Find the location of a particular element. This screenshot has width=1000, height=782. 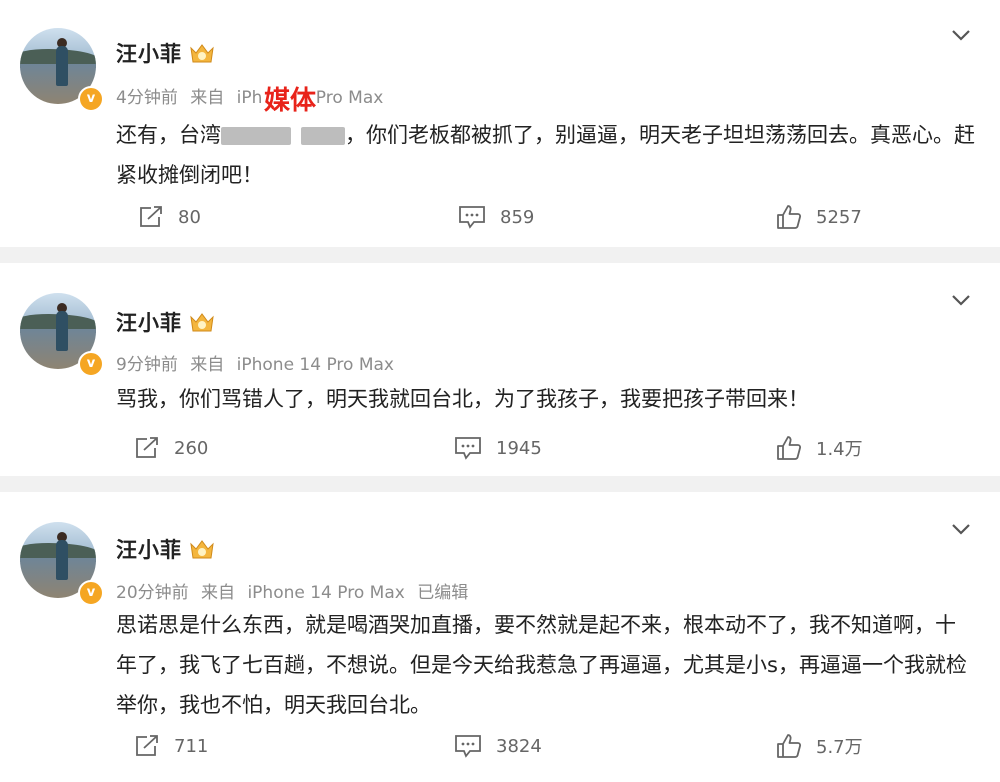

overlay-label: 媒体 is located at coordinates (290, 101).